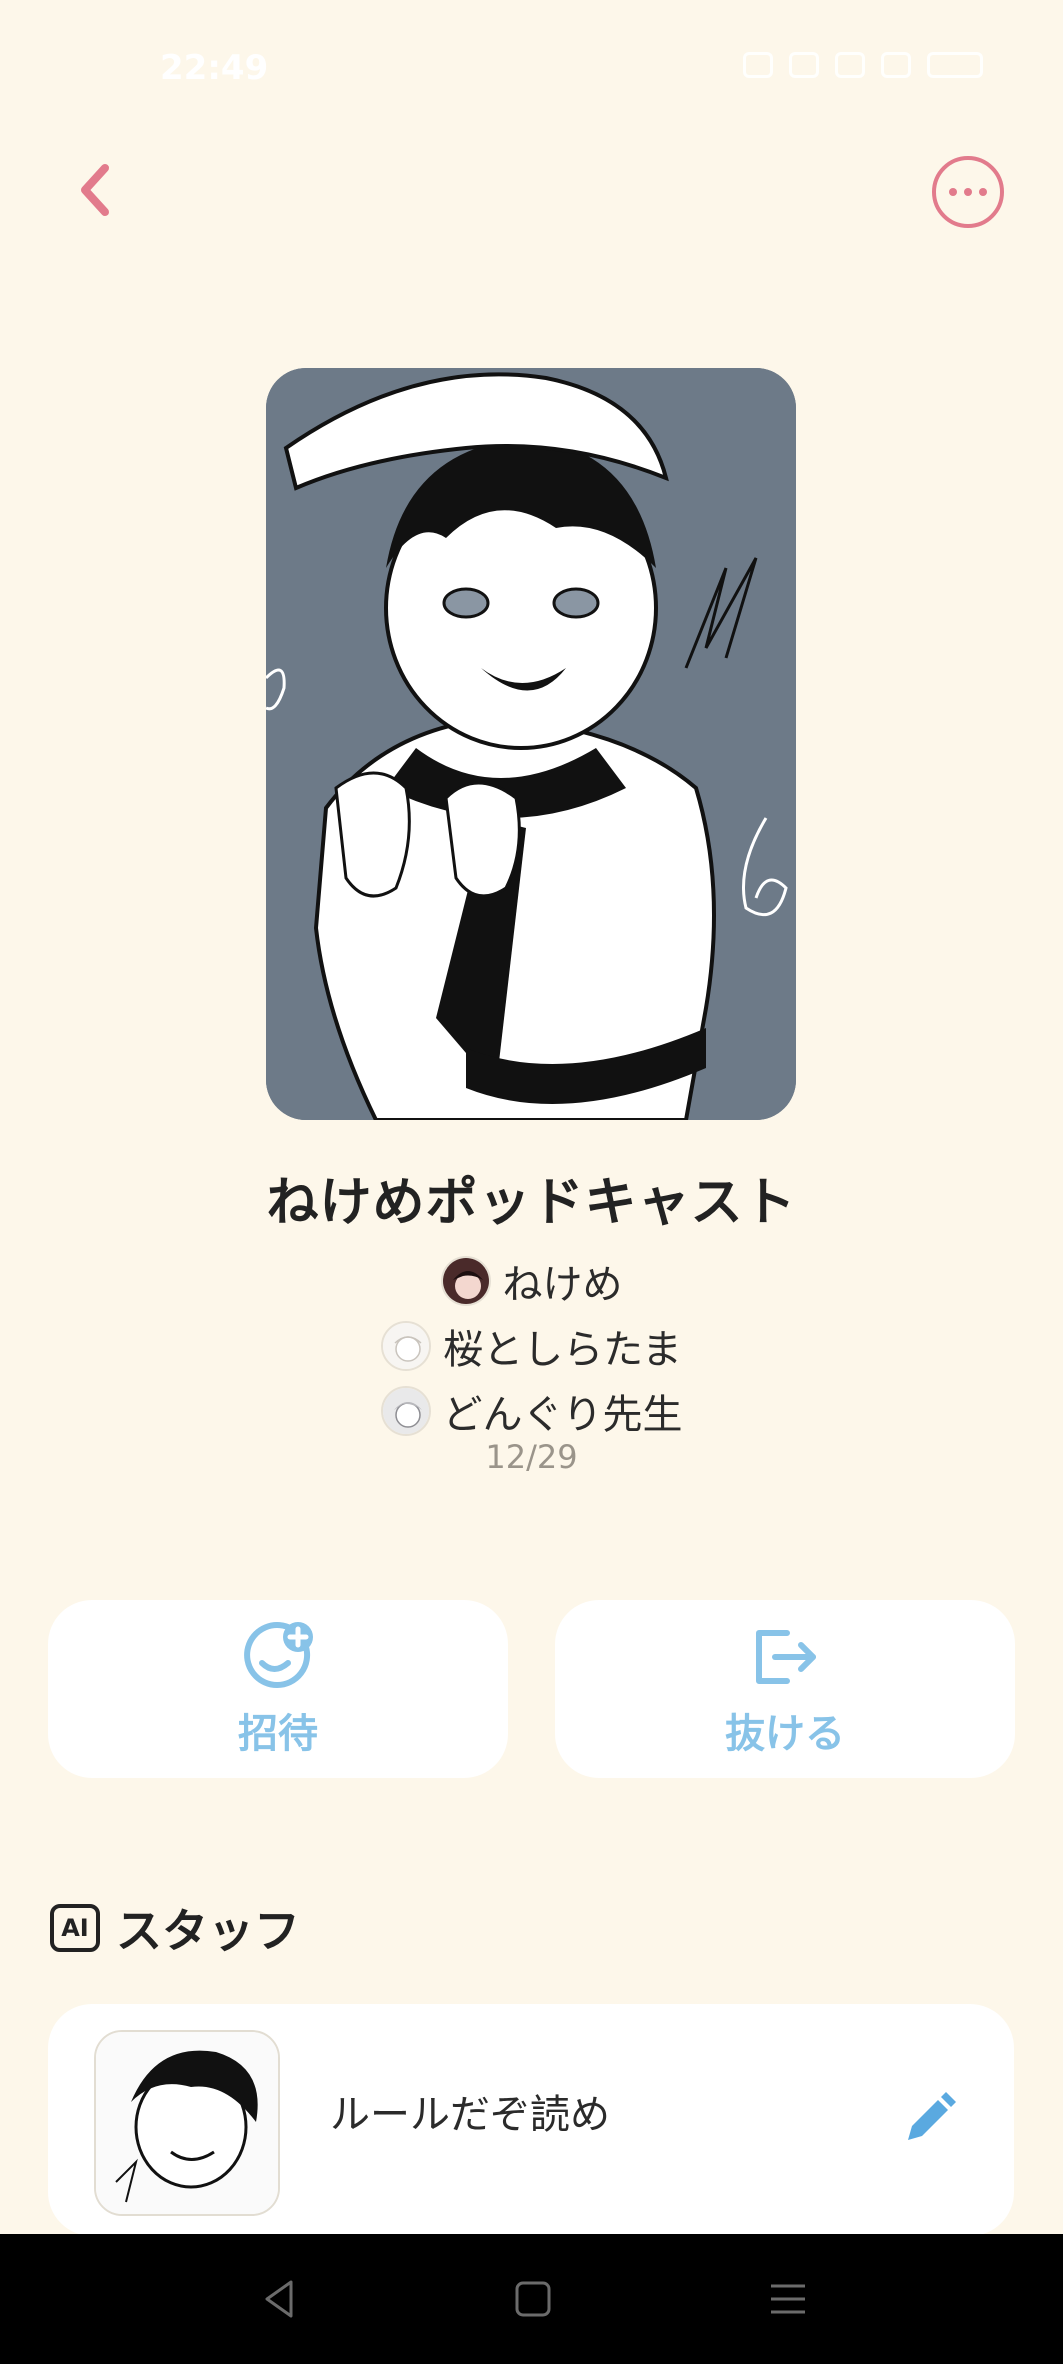  I want to click on staff-name: ルールだぞ読め, so click(470, 2115).